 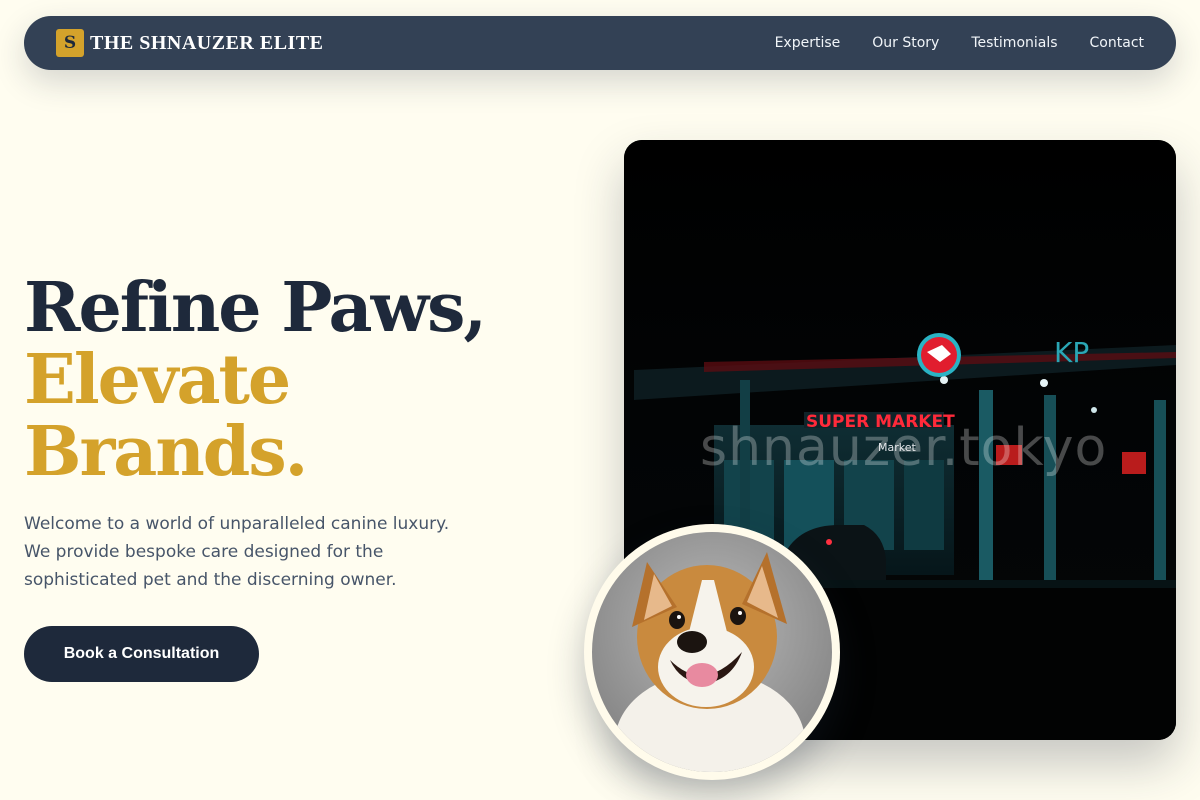 I want to click on nav-links: Expertise Our Story Testimonials Contact, so click(x=959, y=43).